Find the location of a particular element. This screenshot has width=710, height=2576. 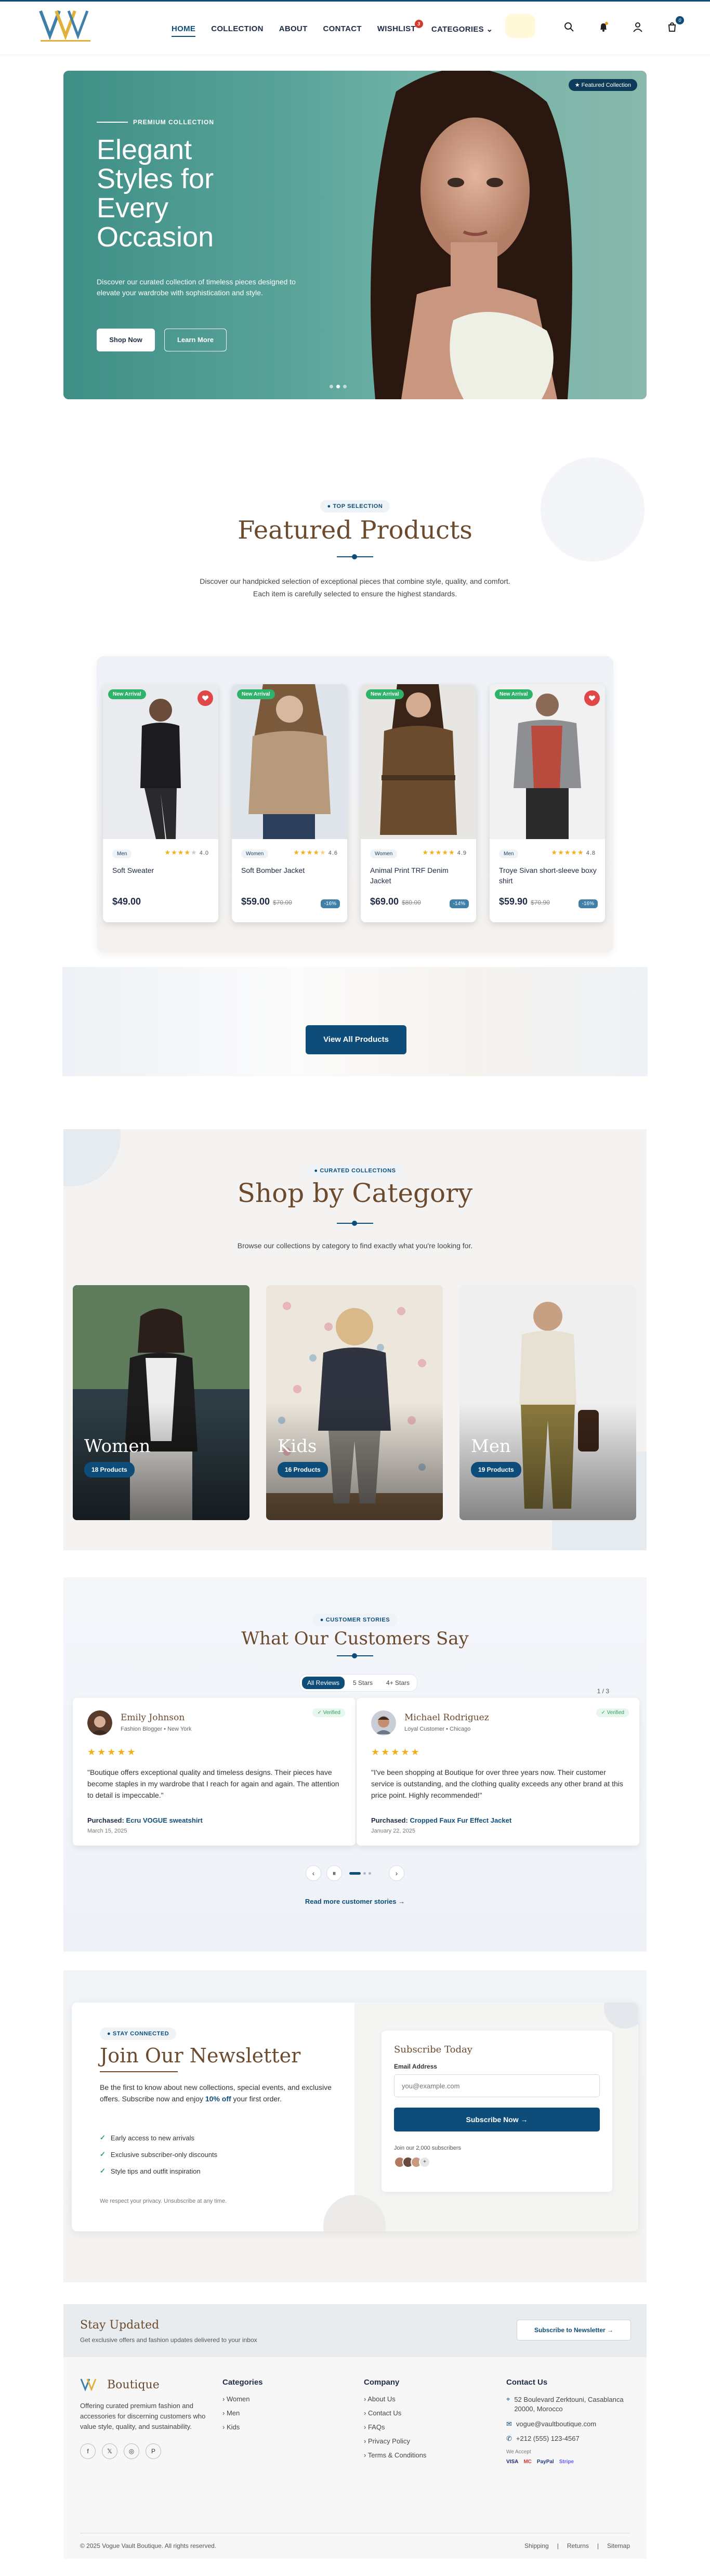

product-price: $59.90 $70.90 is located at coordinates (524, 901).